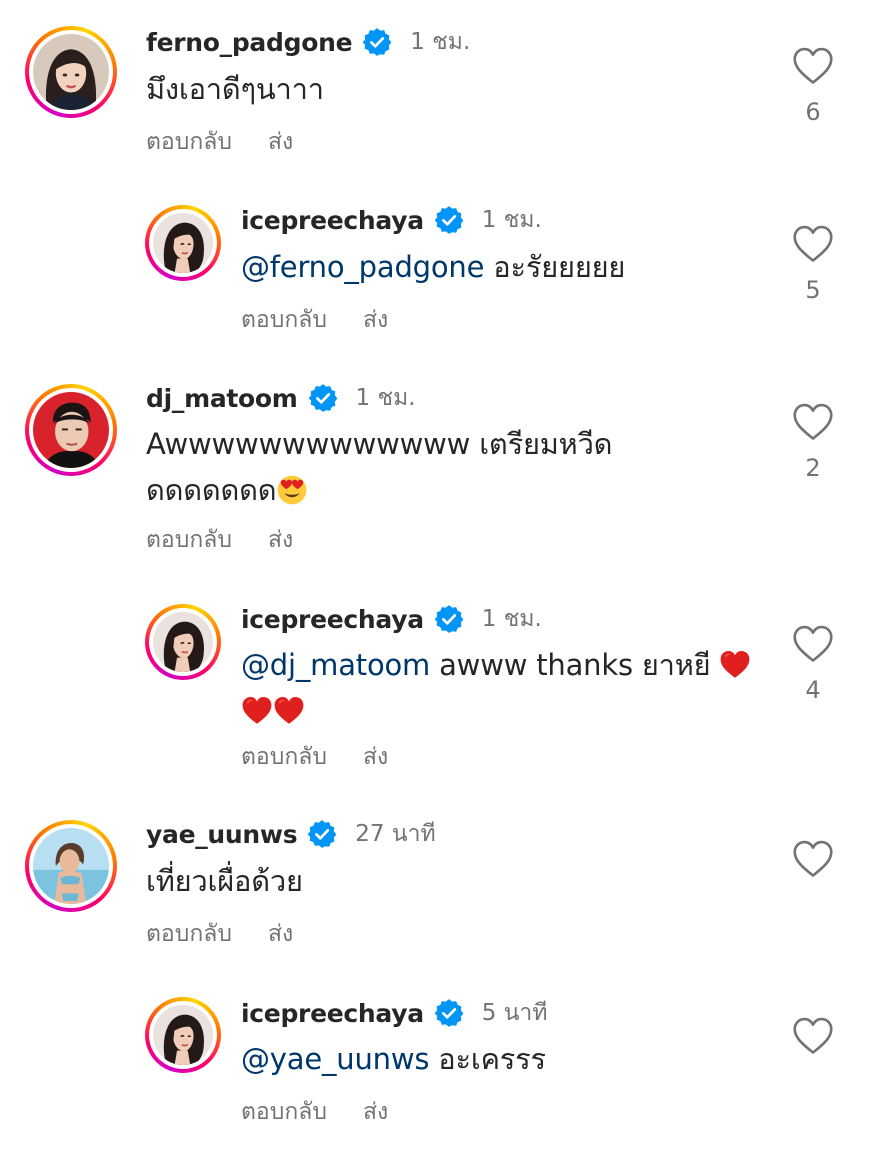  Describe the element at coordinates (335, 1059) in the screenshot. I see `mention-link: @yae_uunws` at that location.